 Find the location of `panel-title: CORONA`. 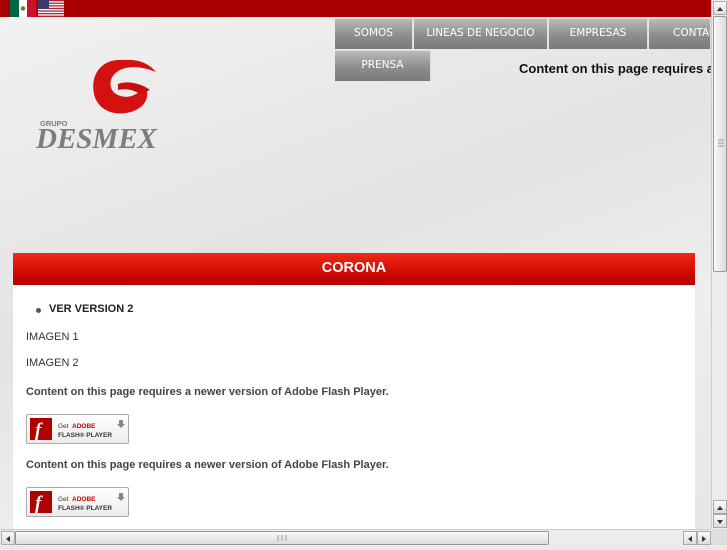

panel-title: CORONA is located at coordinates (354, 269).